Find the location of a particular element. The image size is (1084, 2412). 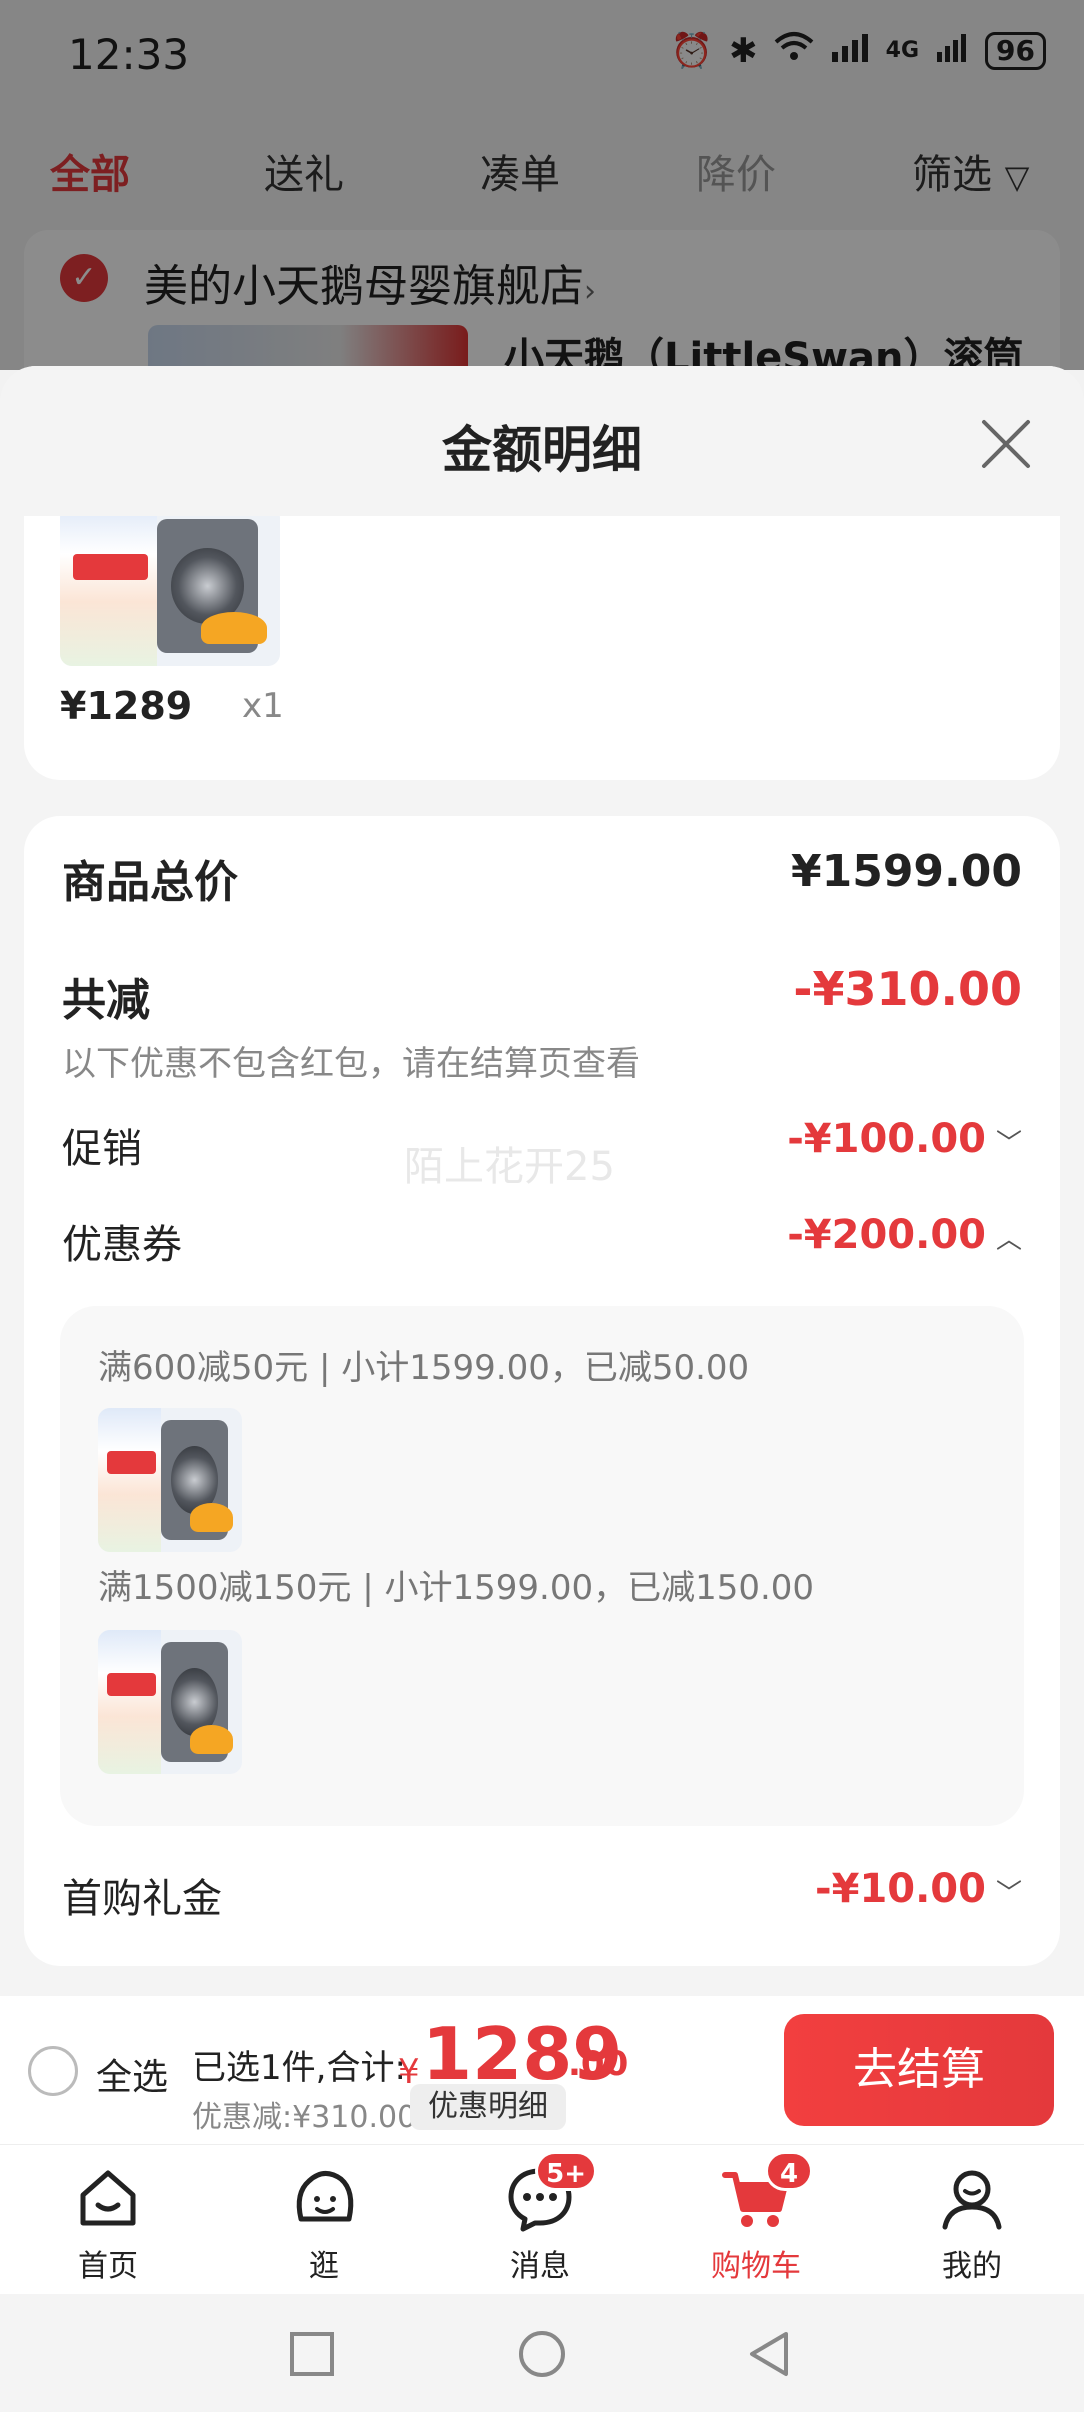

total-discount-label: 共减 is located at coordinates (106, 1000).